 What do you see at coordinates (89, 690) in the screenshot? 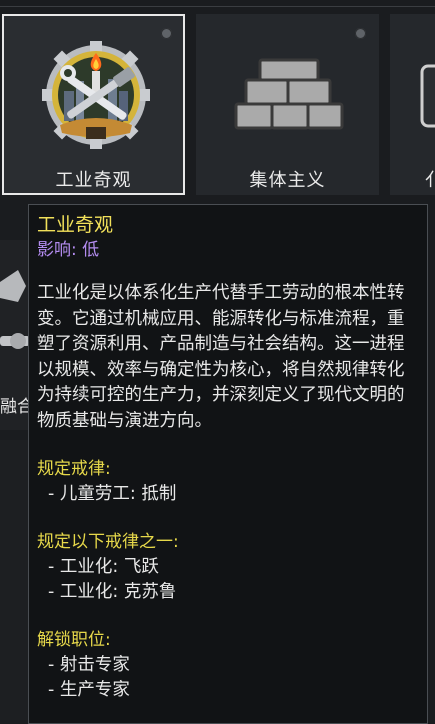
I see `section-item: - 生产专家` at bounding box center [89, 690].